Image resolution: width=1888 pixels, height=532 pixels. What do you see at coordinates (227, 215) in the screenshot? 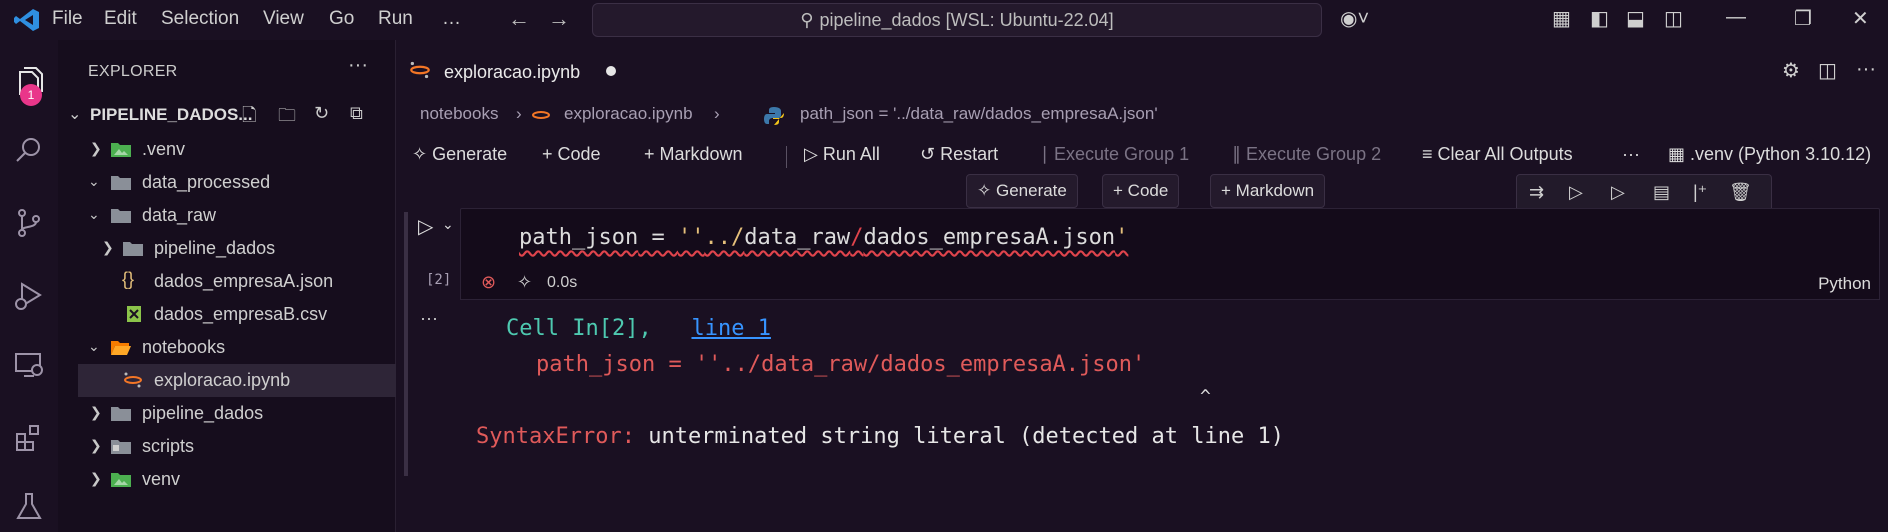
I see `tree-item-data-raw: ⌄ data_raw` at bounding box center [227, 215].